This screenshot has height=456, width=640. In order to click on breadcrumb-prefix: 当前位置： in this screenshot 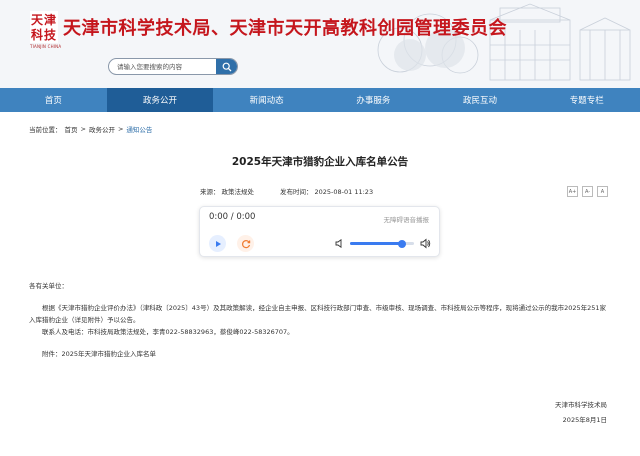, I will do `click(45, 130)`.